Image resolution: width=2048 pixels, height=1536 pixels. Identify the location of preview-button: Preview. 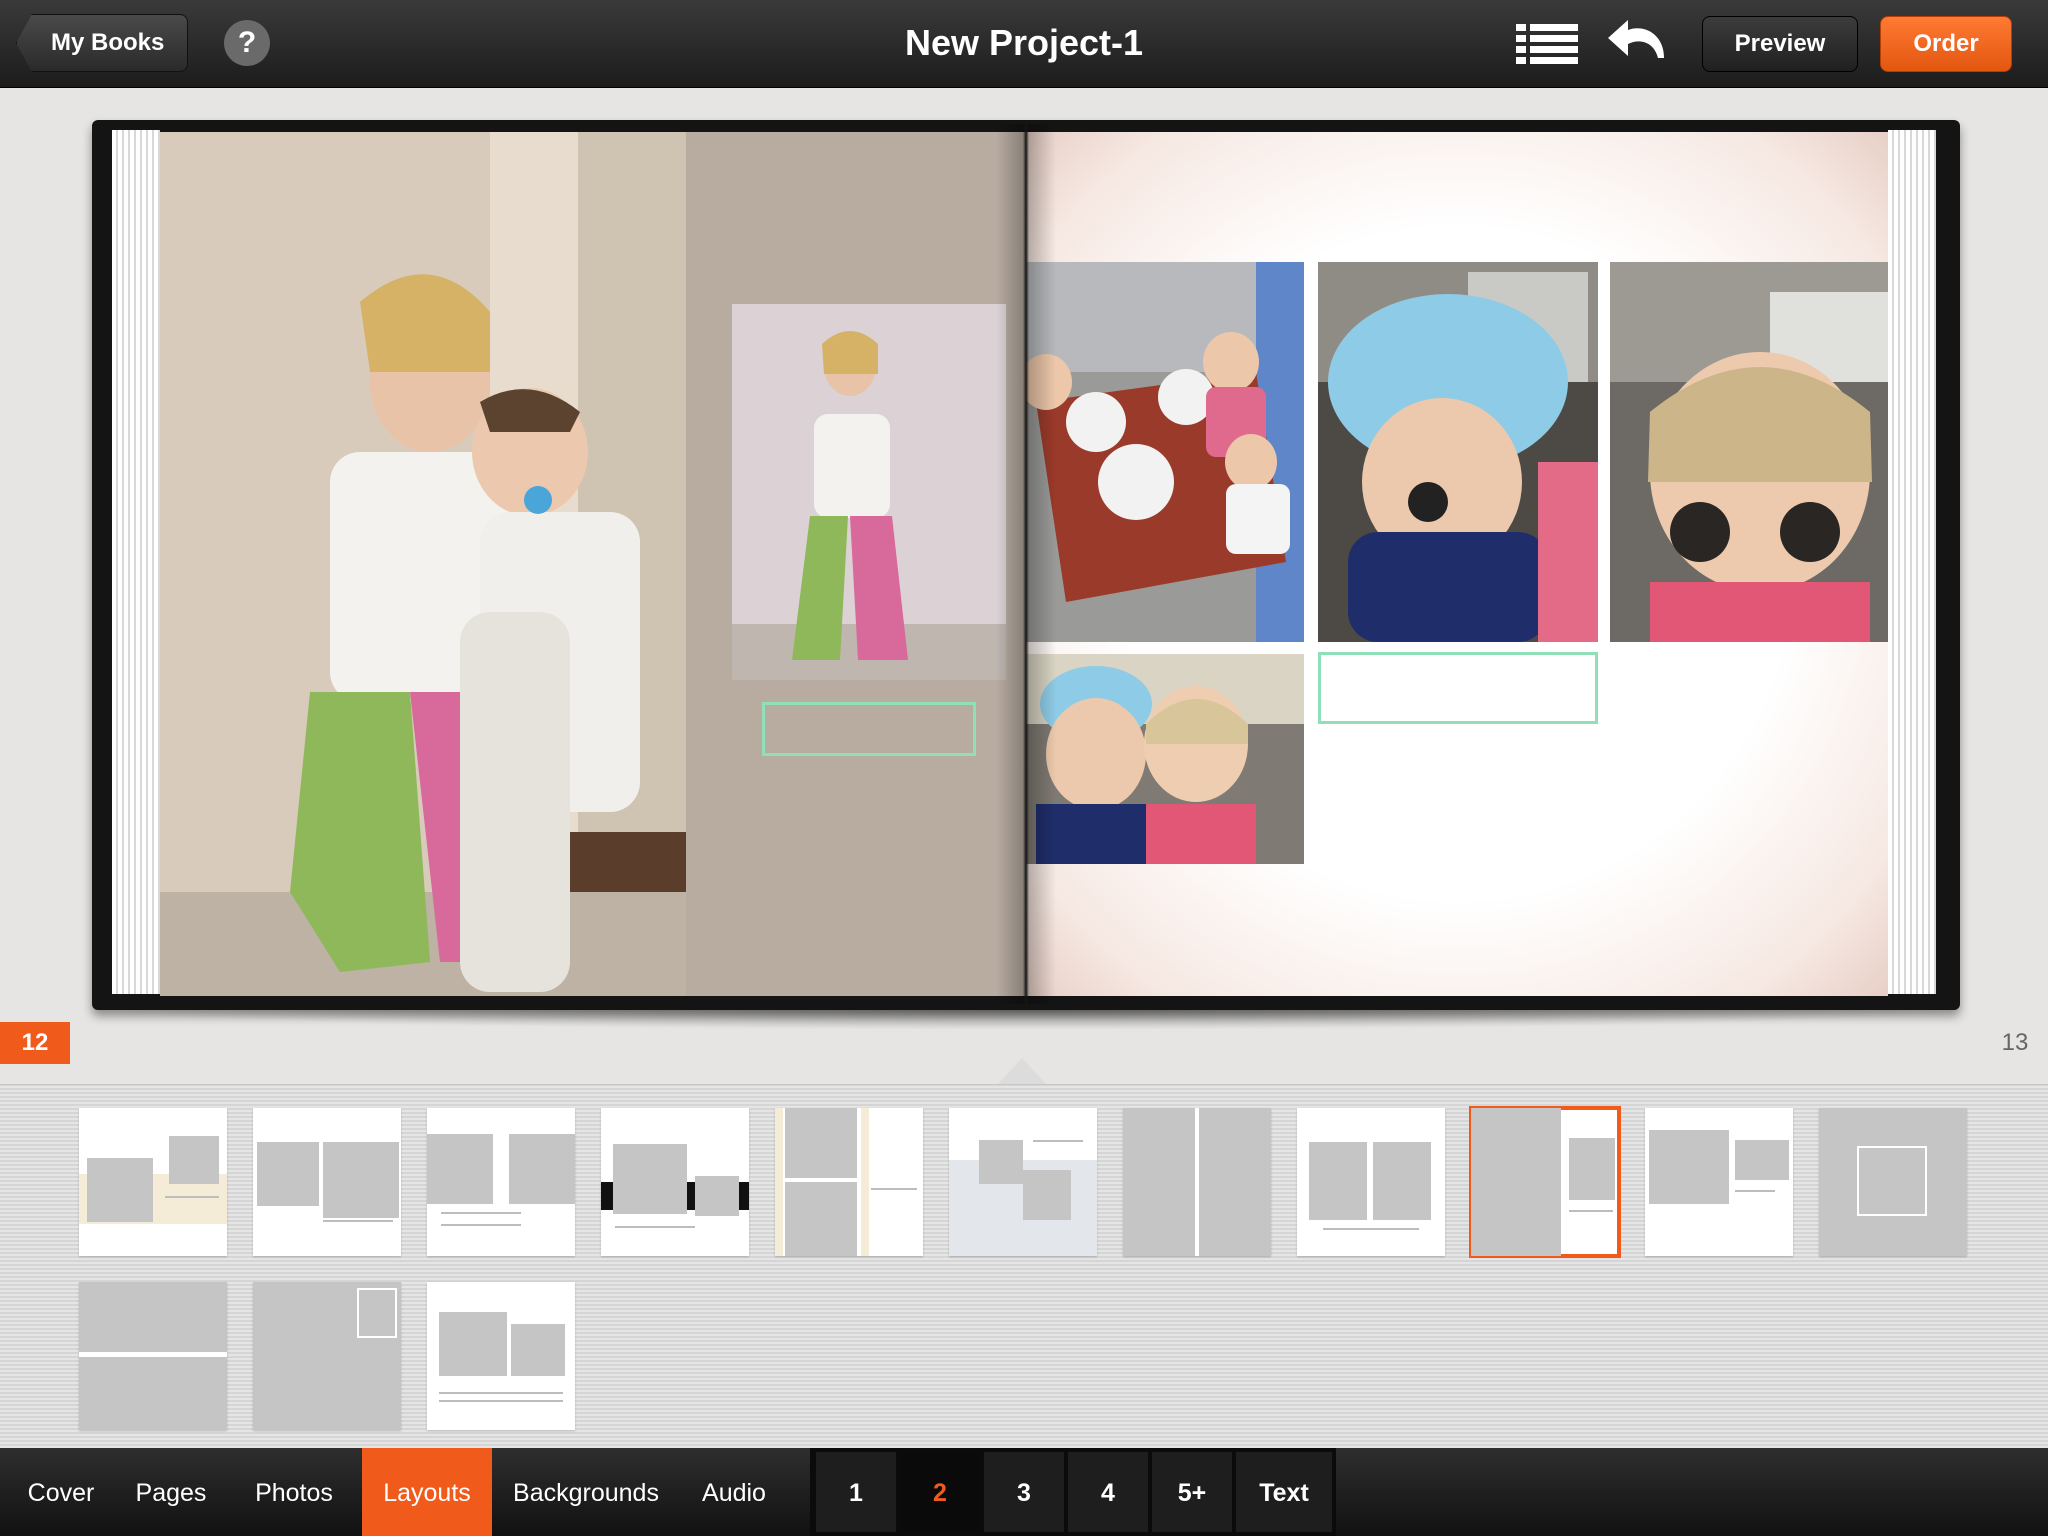
(1780, 44).